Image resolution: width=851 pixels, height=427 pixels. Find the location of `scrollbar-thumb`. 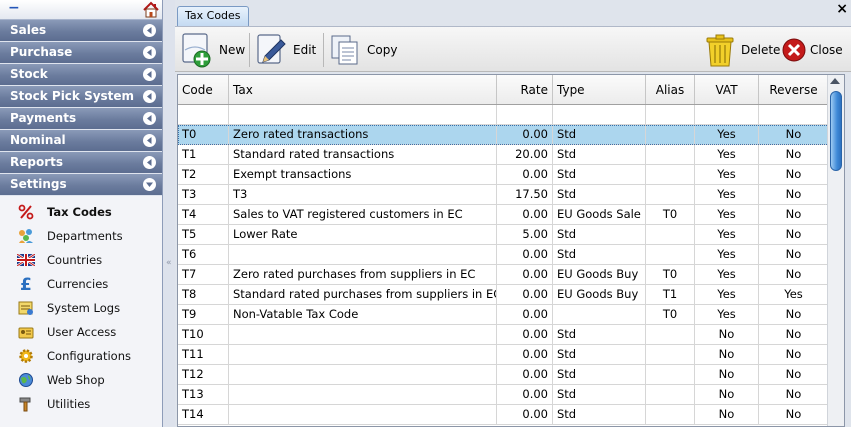

scrollbar-thumb is located at coordinates (836, 131).